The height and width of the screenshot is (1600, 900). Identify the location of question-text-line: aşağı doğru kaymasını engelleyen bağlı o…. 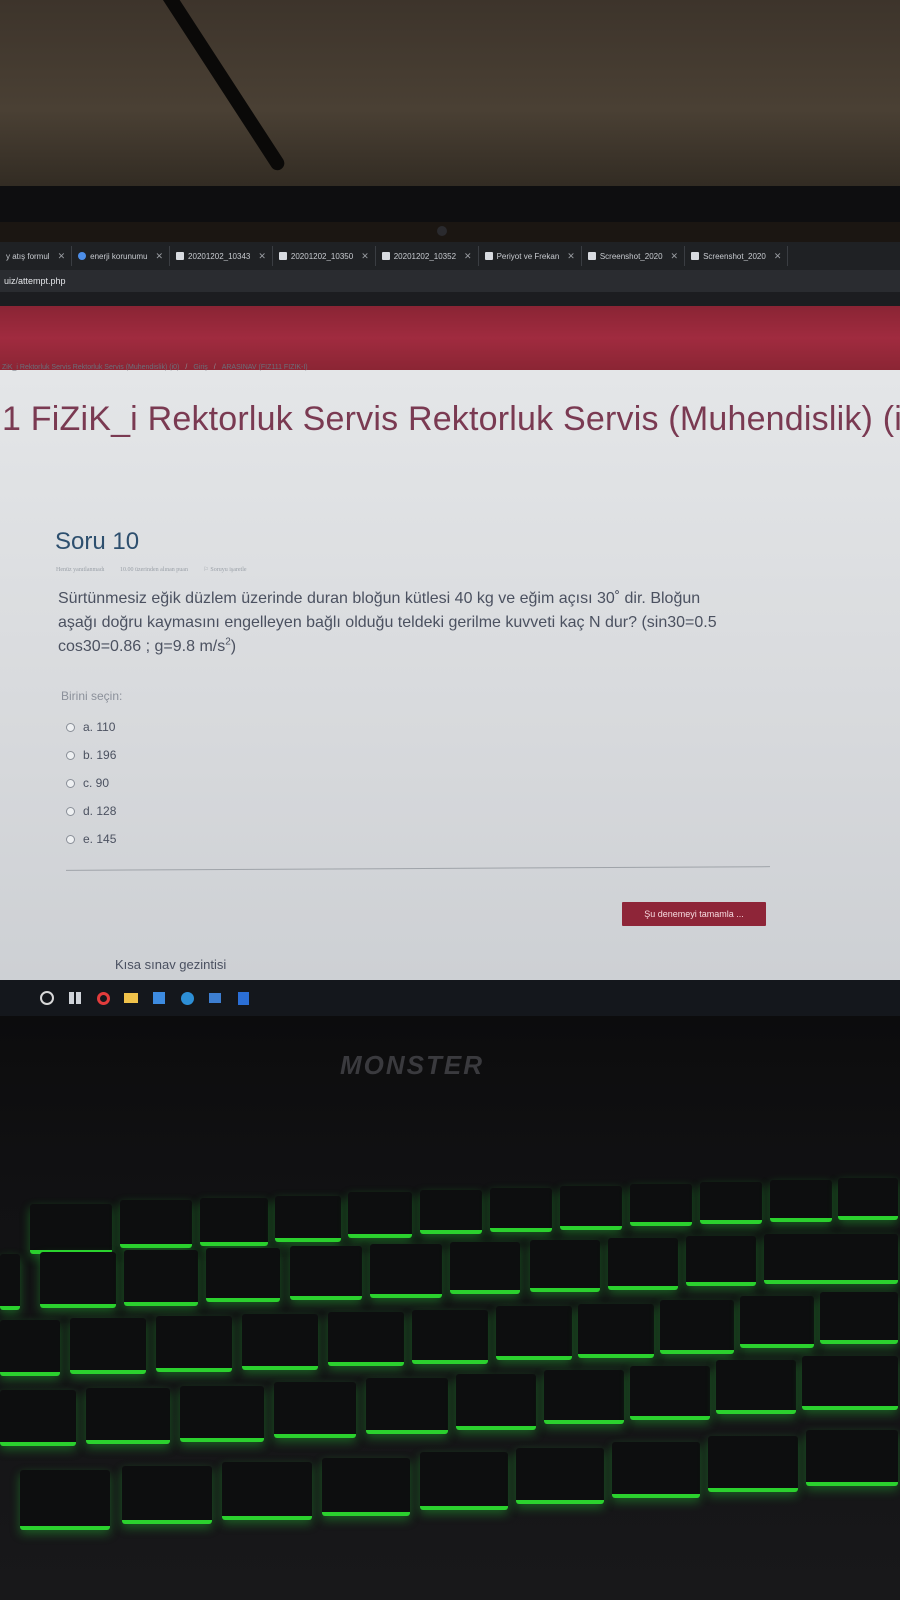
(387, 622).